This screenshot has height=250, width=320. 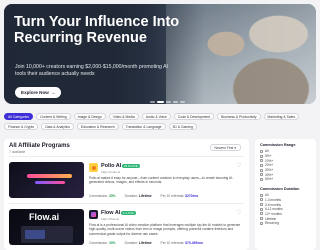 What do you see at coordinates (160, 102) in the screenshot?
I see `carousel-dot-active` at bounding box center [160, 102].